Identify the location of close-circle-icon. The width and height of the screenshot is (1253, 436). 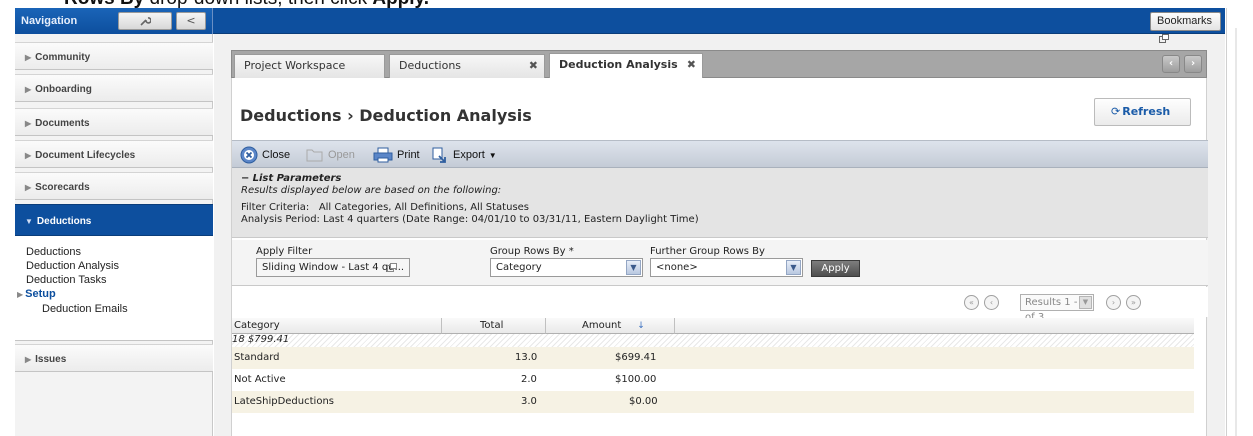
(249, 155).